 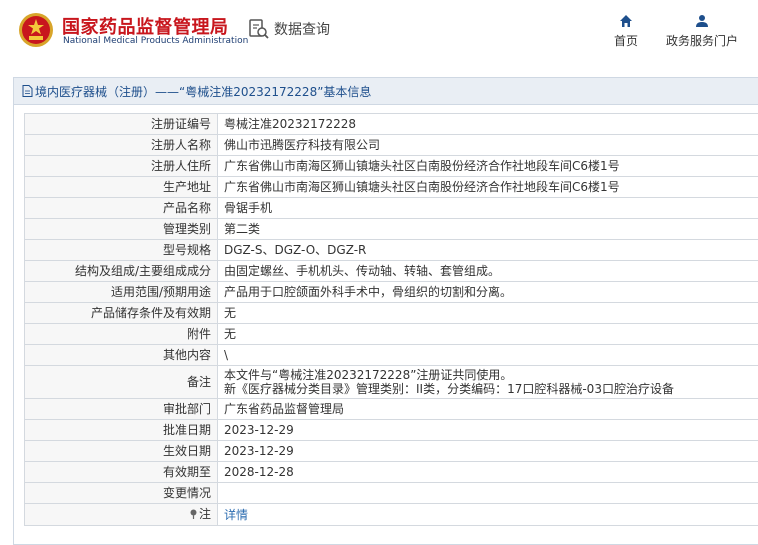 I want to click on table-row: 注 详情, so click(x=391, y=514).